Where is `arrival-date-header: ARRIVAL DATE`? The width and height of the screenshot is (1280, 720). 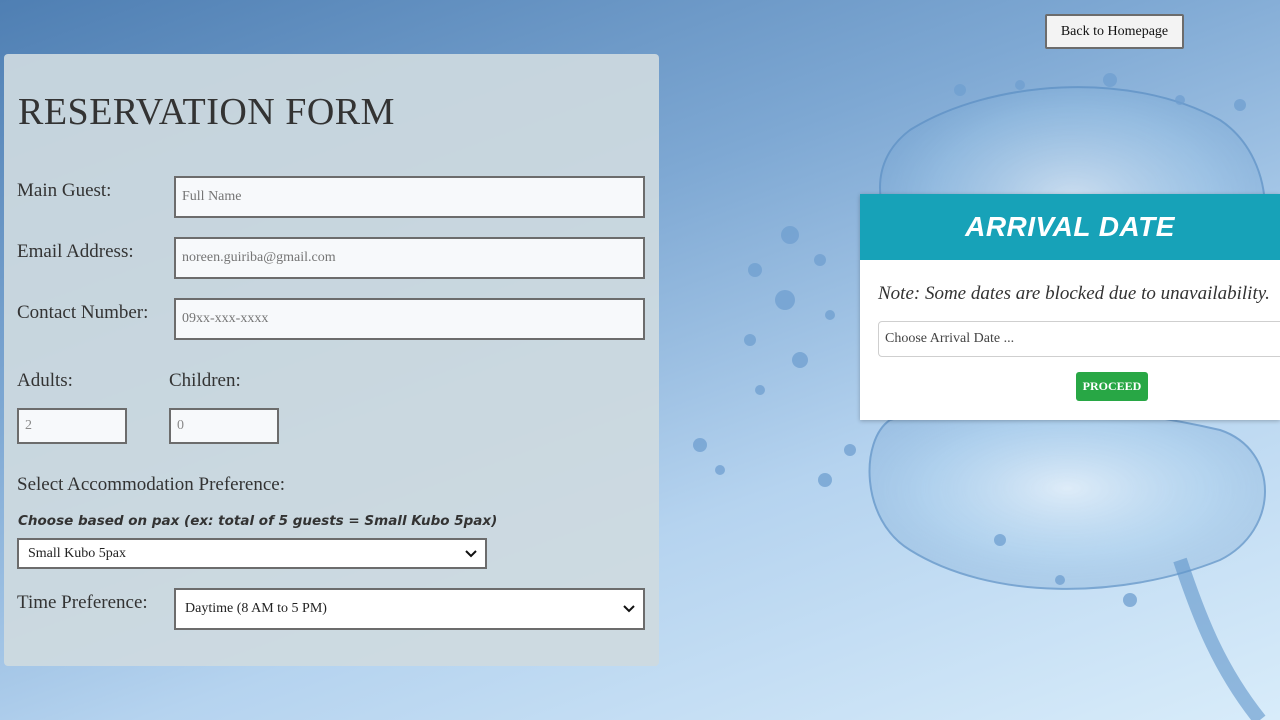
arrival-date-header: ARRIVAL DATE is located at coordinates (1070, 227).